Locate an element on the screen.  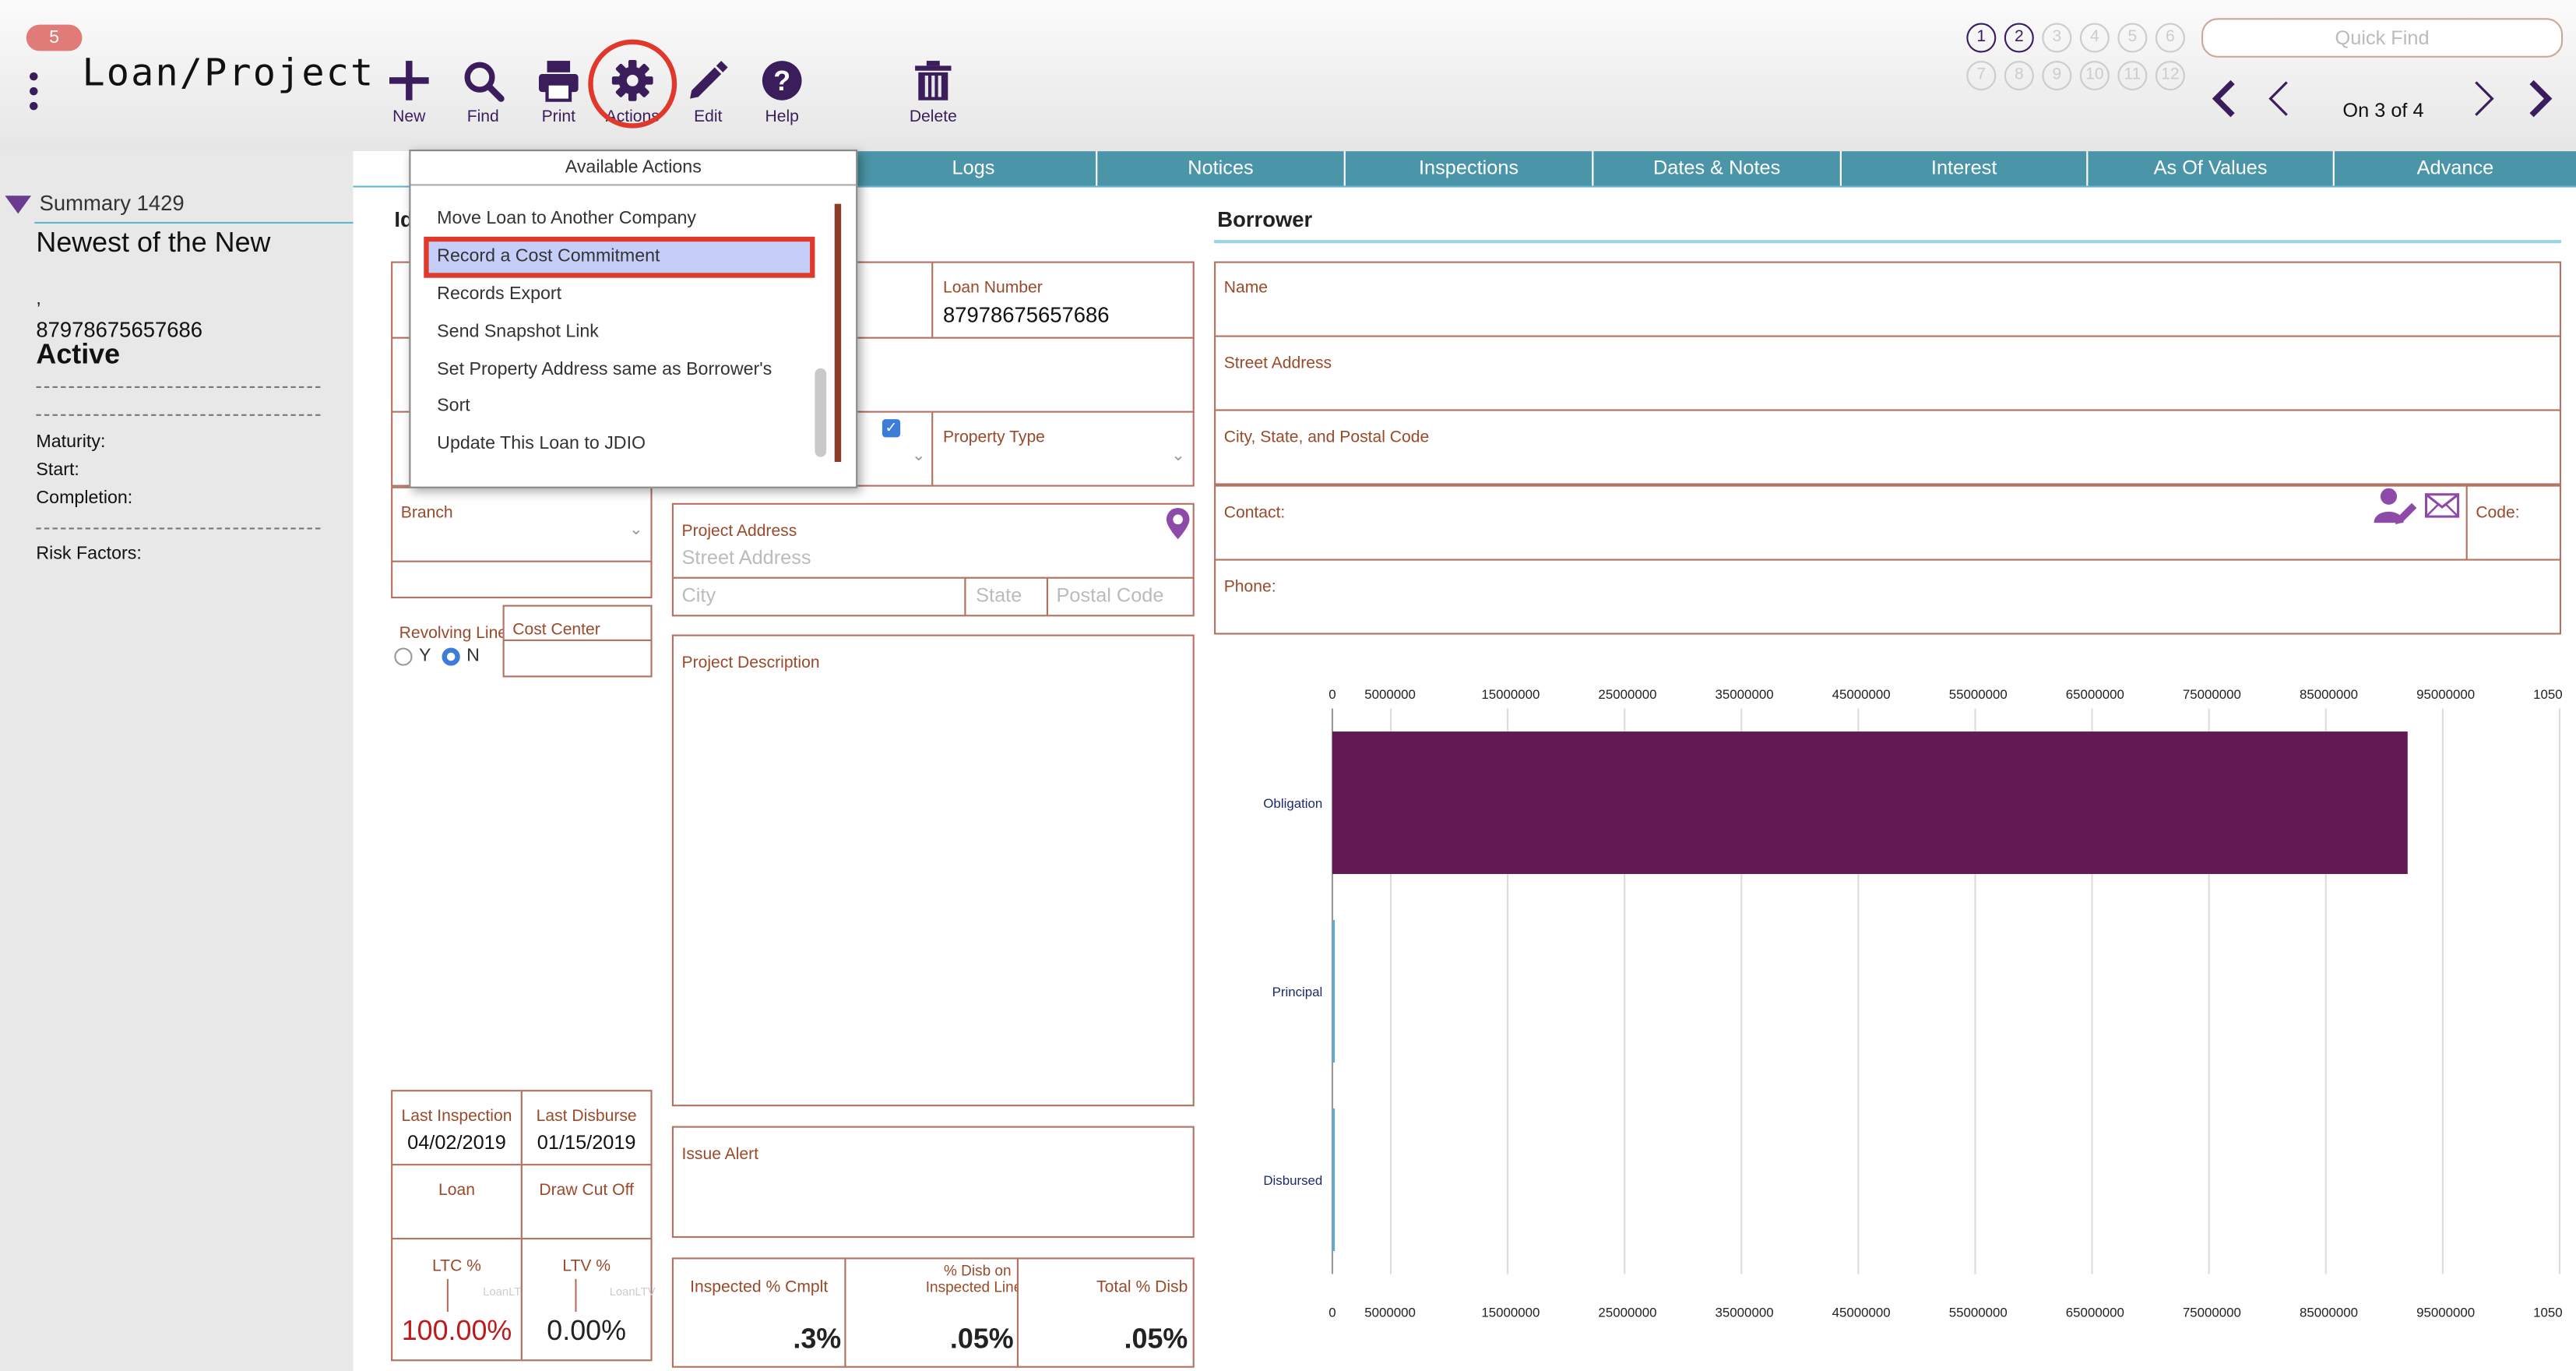
last-disburse-box is located at coordinates (586, 1128).